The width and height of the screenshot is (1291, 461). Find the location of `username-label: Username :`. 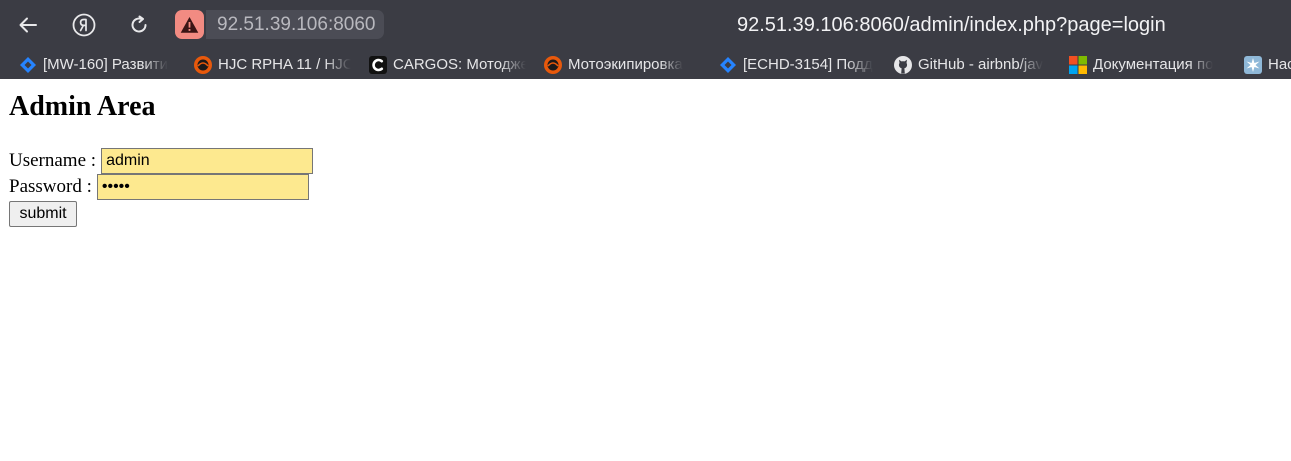

username-label: Username : is located at coordinates (53, 160).